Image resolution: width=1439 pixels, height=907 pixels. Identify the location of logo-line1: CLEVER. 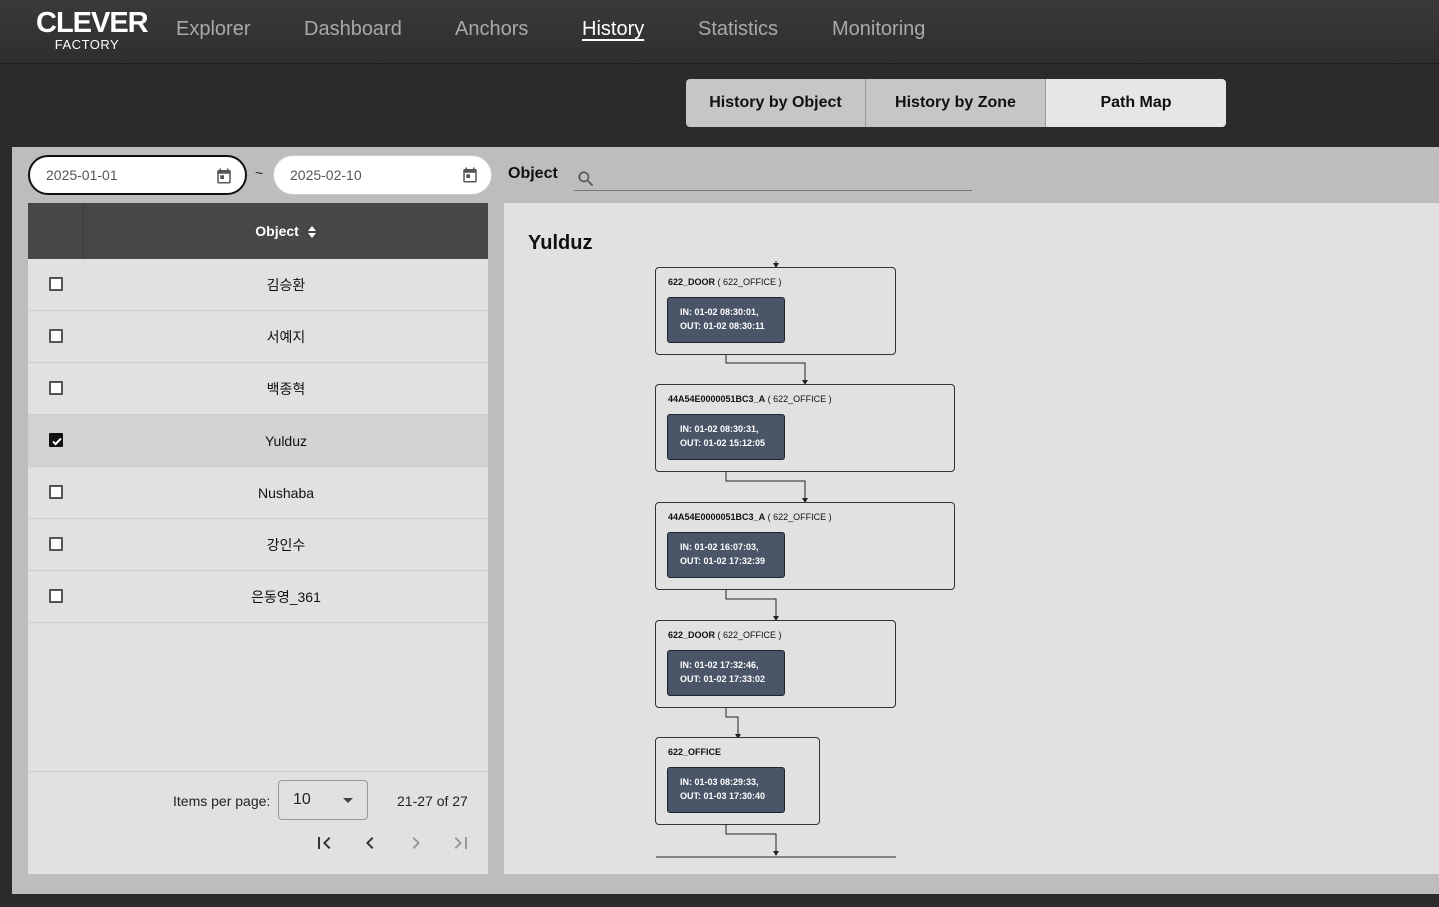
(92, 23).